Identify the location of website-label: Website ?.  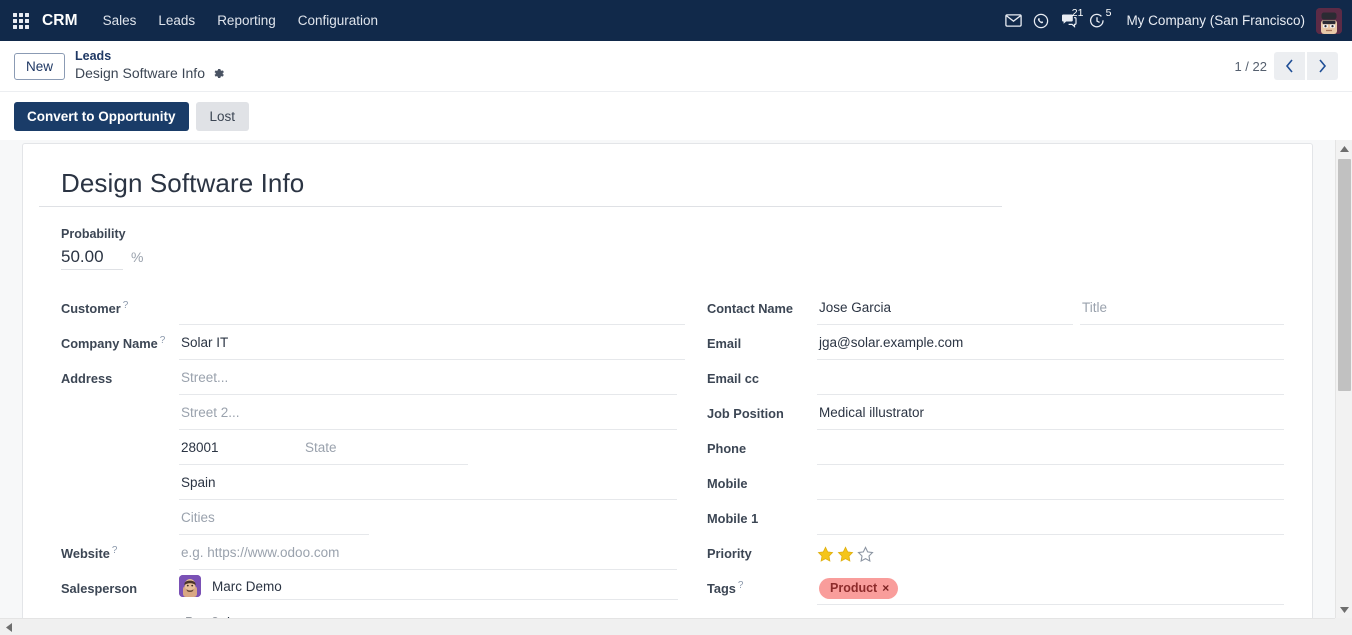
(89, 553).